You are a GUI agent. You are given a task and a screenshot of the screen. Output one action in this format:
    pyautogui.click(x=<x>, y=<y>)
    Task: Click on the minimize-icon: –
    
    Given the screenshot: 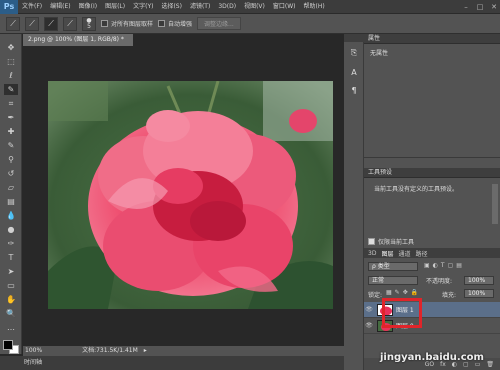 What is the action you would take?
    pyautogui.click(x=466, y=7)
    